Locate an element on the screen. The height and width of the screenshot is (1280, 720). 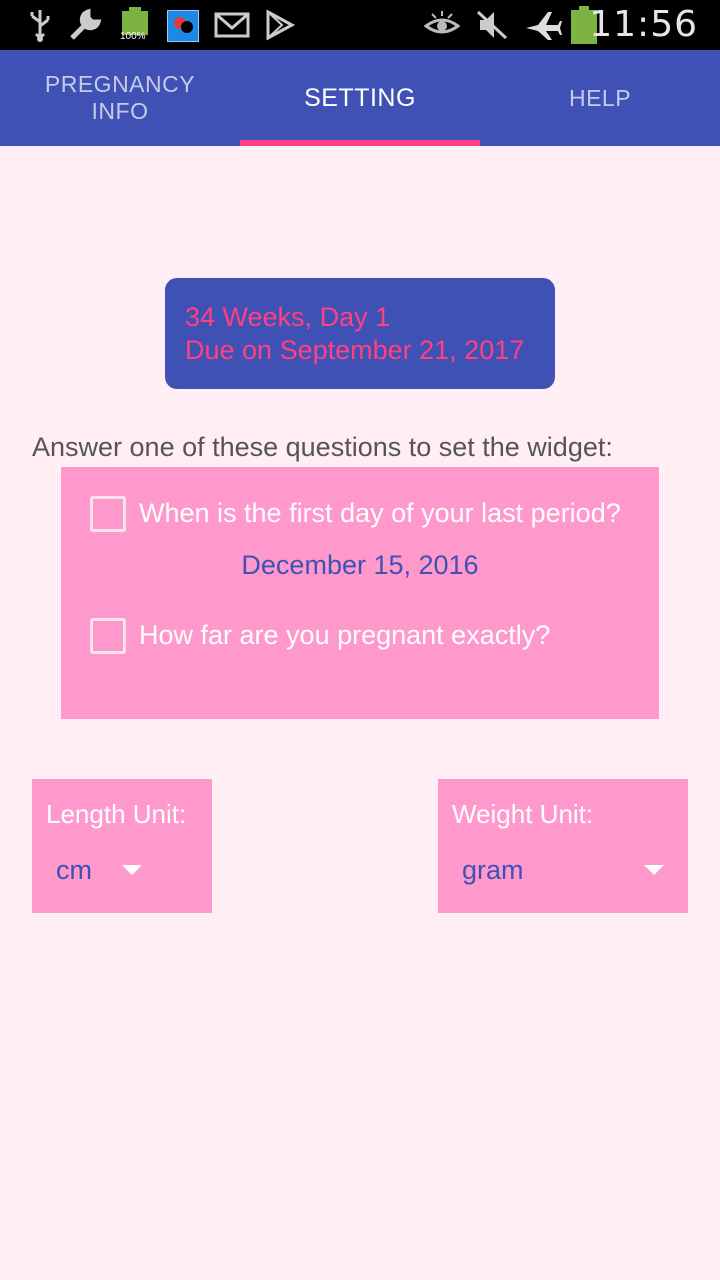
wrench-icon is located at coordinates (86, 24).